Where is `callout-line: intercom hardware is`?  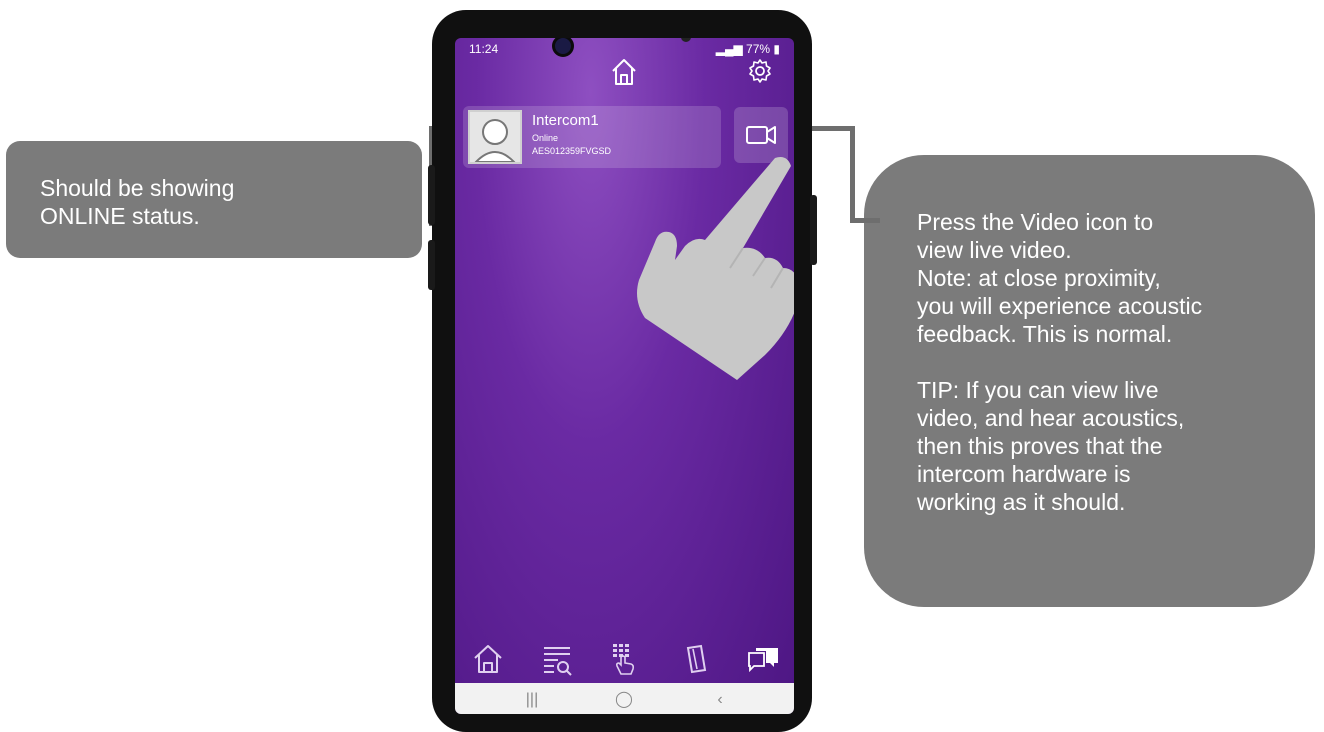
callout-line: intercom hardware is is located at coordinates (1024, 474).